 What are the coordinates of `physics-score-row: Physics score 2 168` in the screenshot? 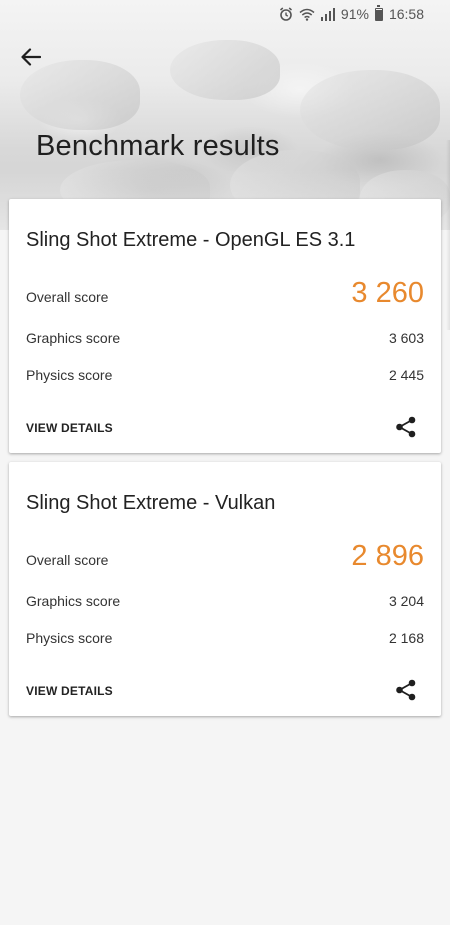 It's located at (225, 638).